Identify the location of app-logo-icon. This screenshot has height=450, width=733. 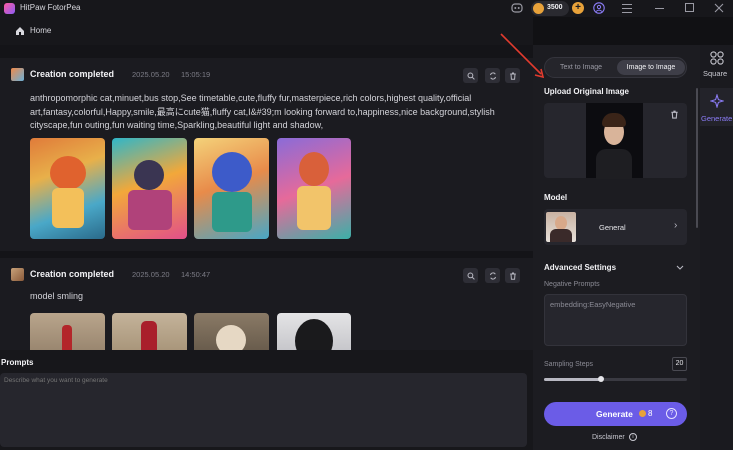
(9, 8).